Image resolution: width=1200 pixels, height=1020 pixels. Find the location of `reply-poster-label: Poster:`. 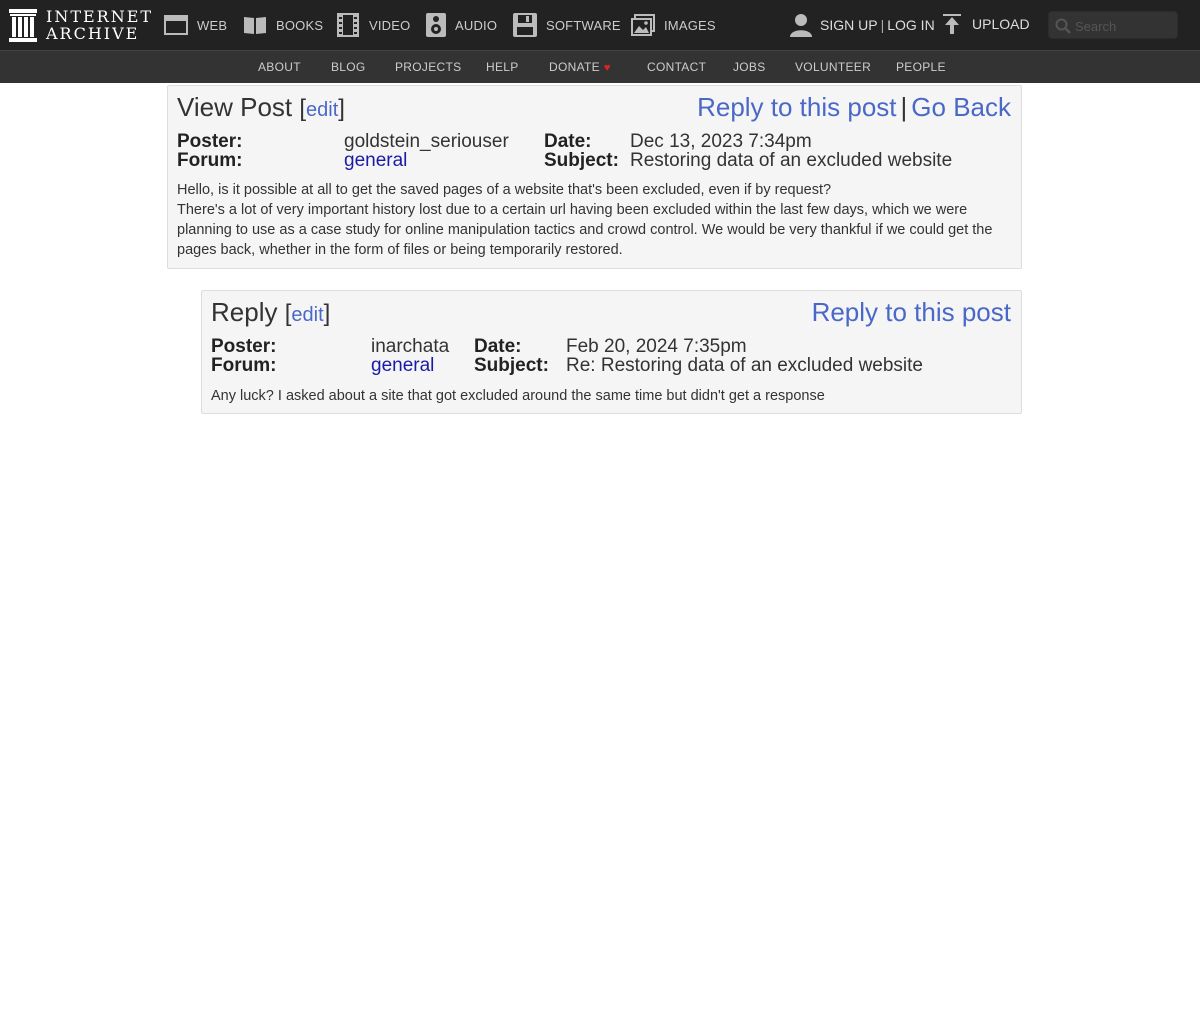

reply-poster-label: Poster: is located at coordinates (244, 346).